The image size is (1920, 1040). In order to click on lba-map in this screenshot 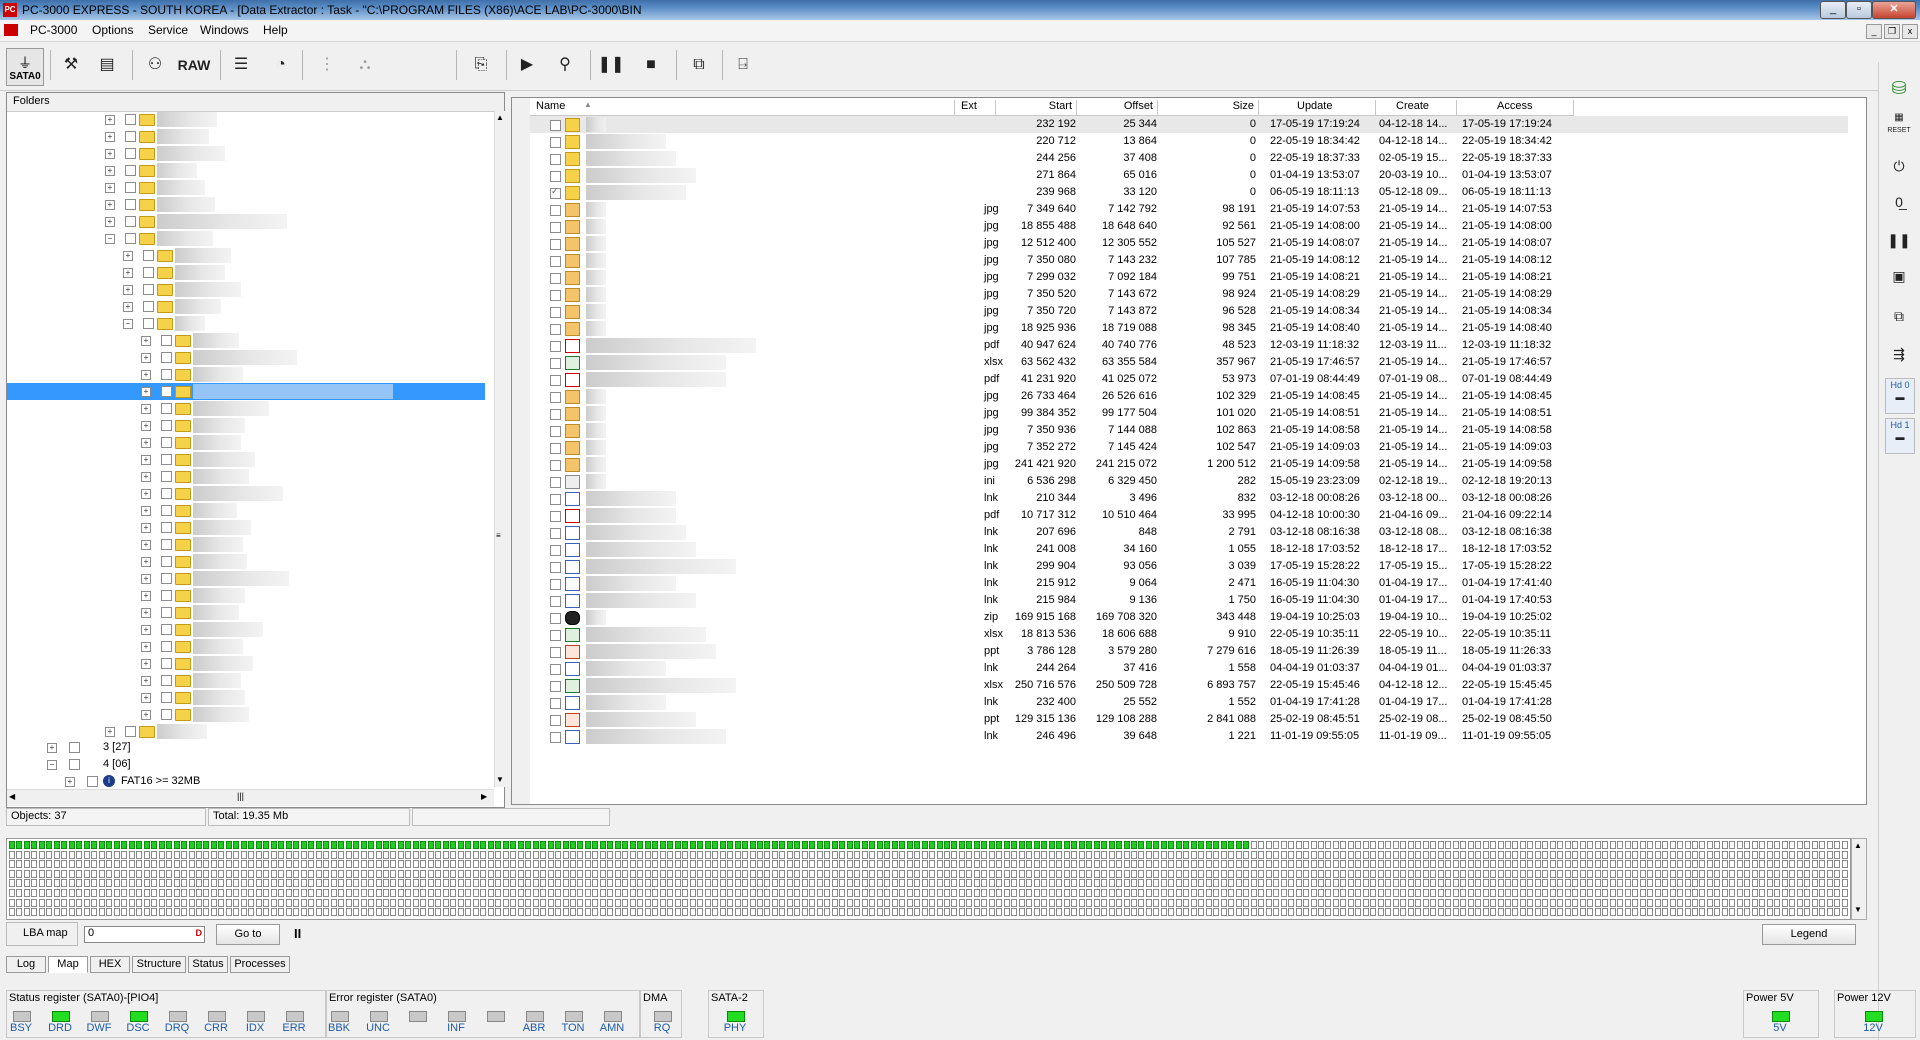, I will do `click(928, 879)`.